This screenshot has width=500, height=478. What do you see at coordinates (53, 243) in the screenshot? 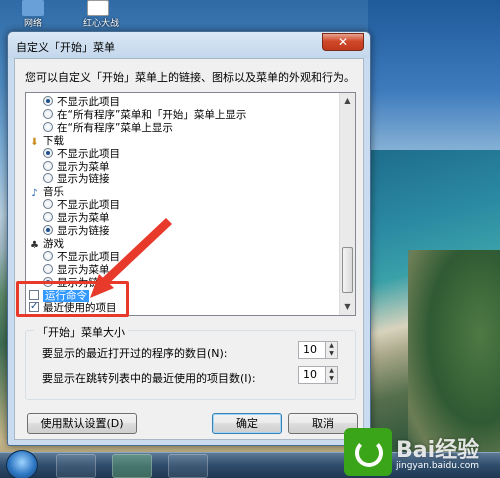
I see `list-row-label: 游戏` at bounding box center [53, 243].